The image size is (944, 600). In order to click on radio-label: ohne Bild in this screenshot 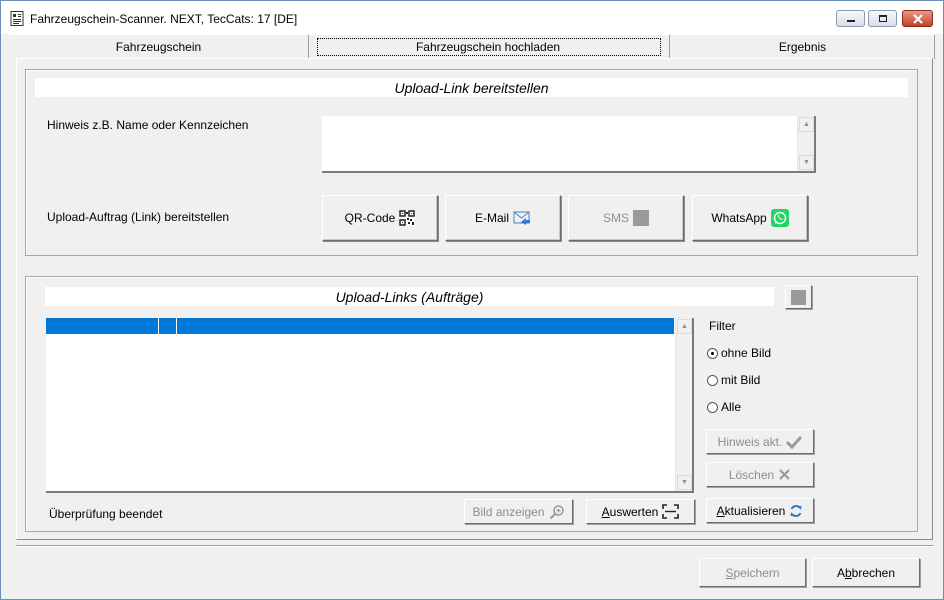, I will do `click(746, 353)`.